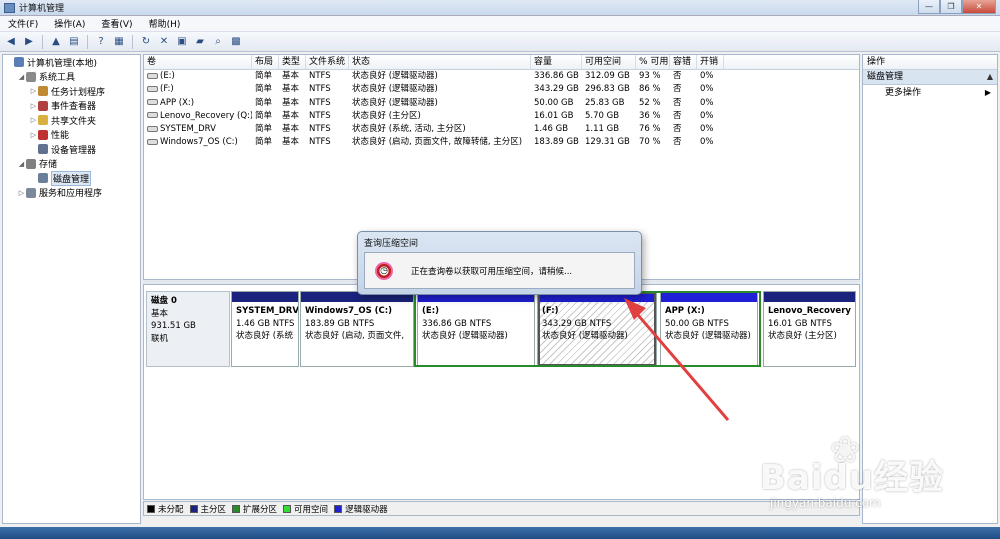 Image resolution: width=1000 pixels, height=539 pixels. I want to click on menu-help: 帮助(H), so click(165, 23).